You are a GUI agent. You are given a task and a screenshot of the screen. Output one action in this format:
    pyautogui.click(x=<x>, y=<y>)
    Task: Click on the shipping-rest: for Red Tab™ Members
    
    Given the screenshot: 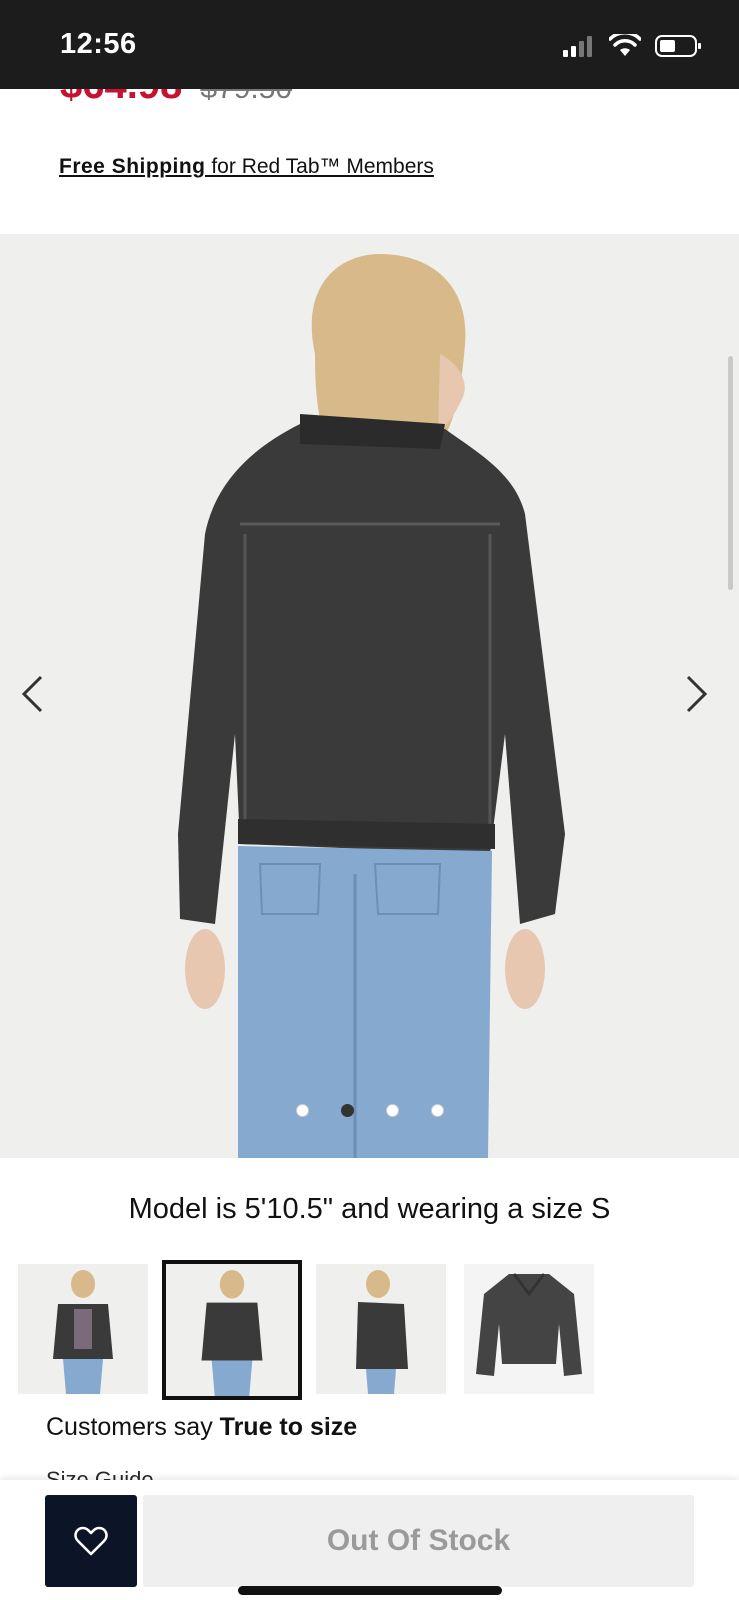 What is the action you would take?
    pyautogui.click(x=319, y=166)
    